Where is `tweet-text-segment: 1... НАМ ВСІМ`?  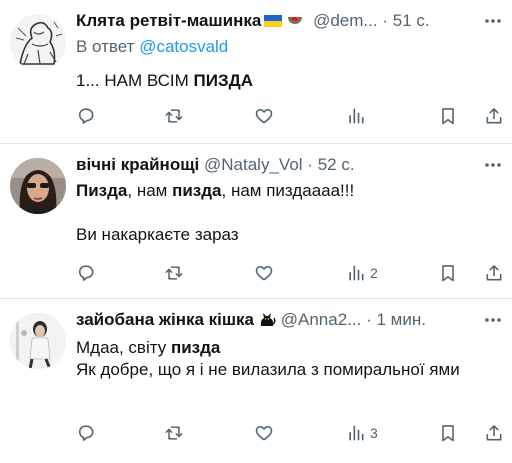 tweet-text-segment: 1... НАМ ВСІМ is located at coordinates (135, 80).